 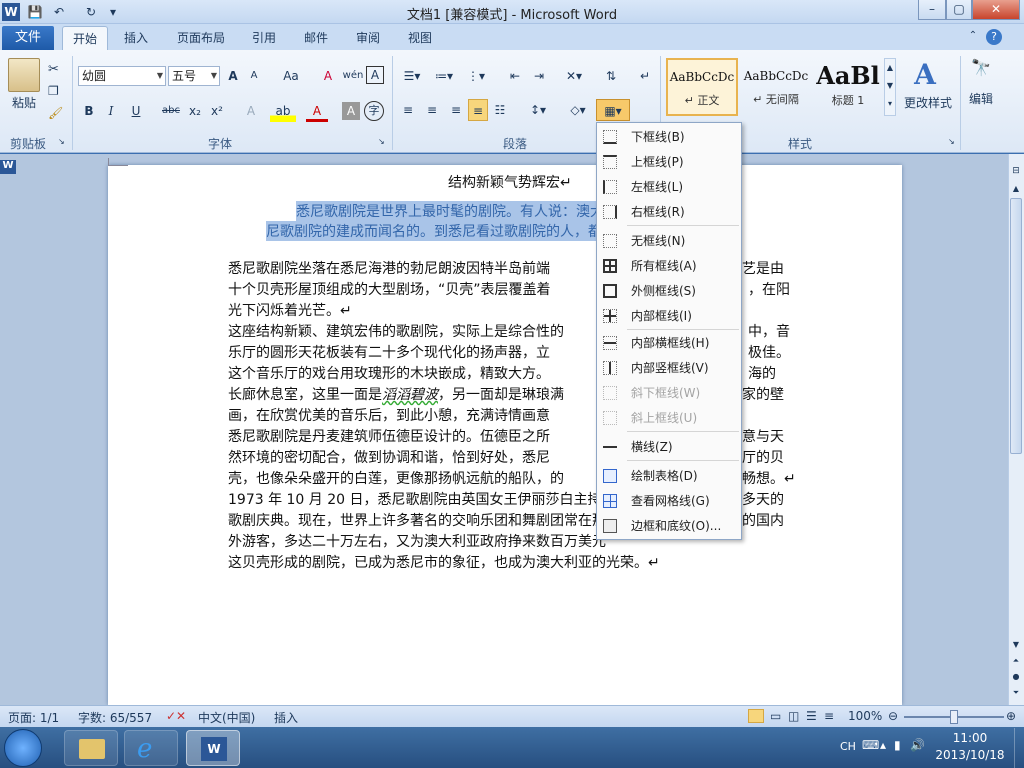 What do you see at coordinates (201, 38) in the screenshot?
I see `tab-page-layout: 页面布局` at bounding box center [201, 38].